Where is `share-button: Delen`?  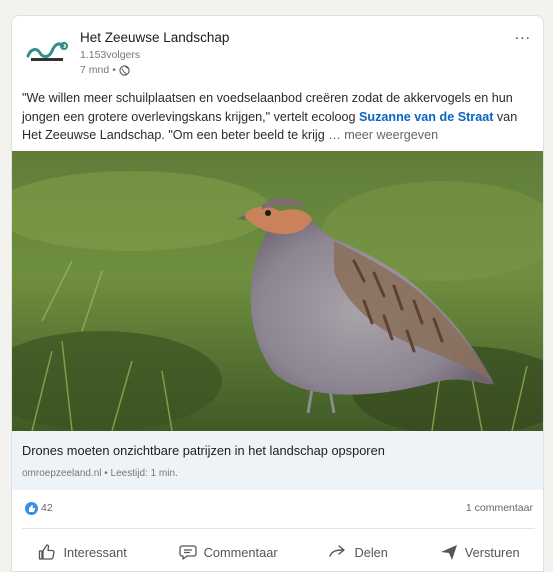 share-button: Delen is located at coordinates (357, 552).